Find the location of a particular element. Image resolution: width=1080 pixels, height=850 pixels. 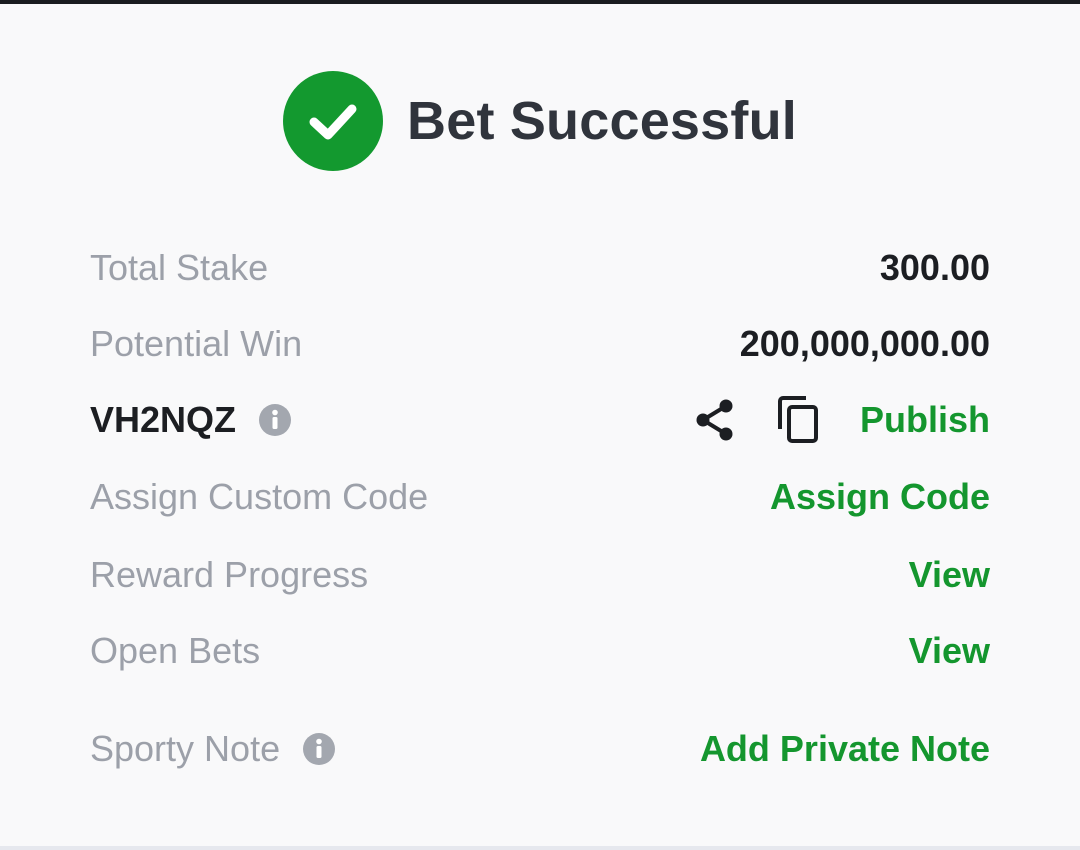

custom-code-row: Assign Custom Code Assign Code is located at coordinates (540, 497).